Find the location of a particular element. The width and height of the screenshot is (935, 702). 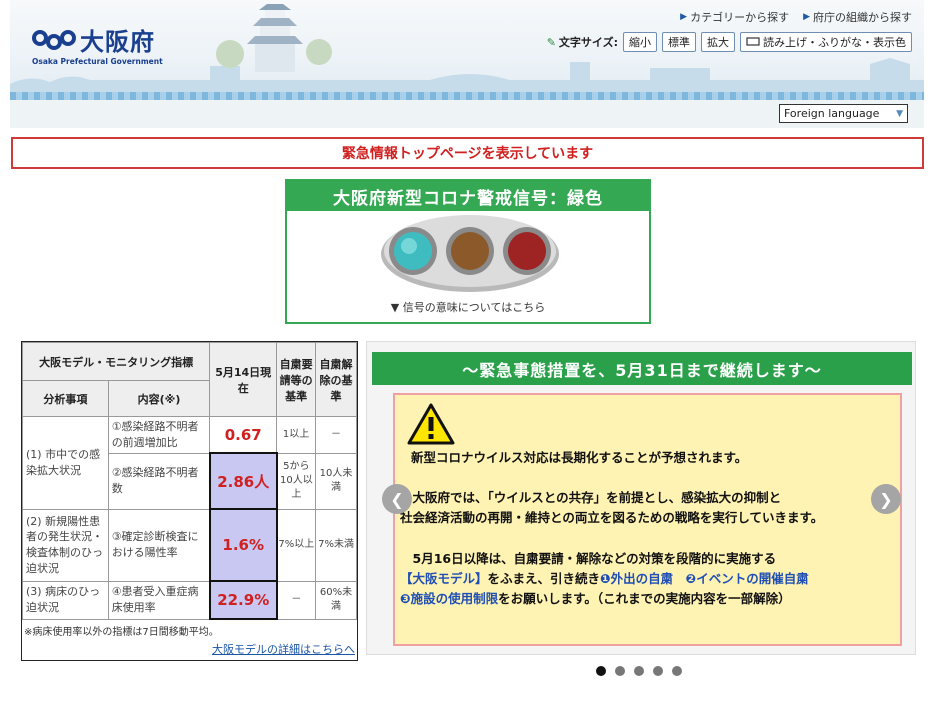

row-content: ④患者受入重症病床使用率 is located at coordinates (159, 600).